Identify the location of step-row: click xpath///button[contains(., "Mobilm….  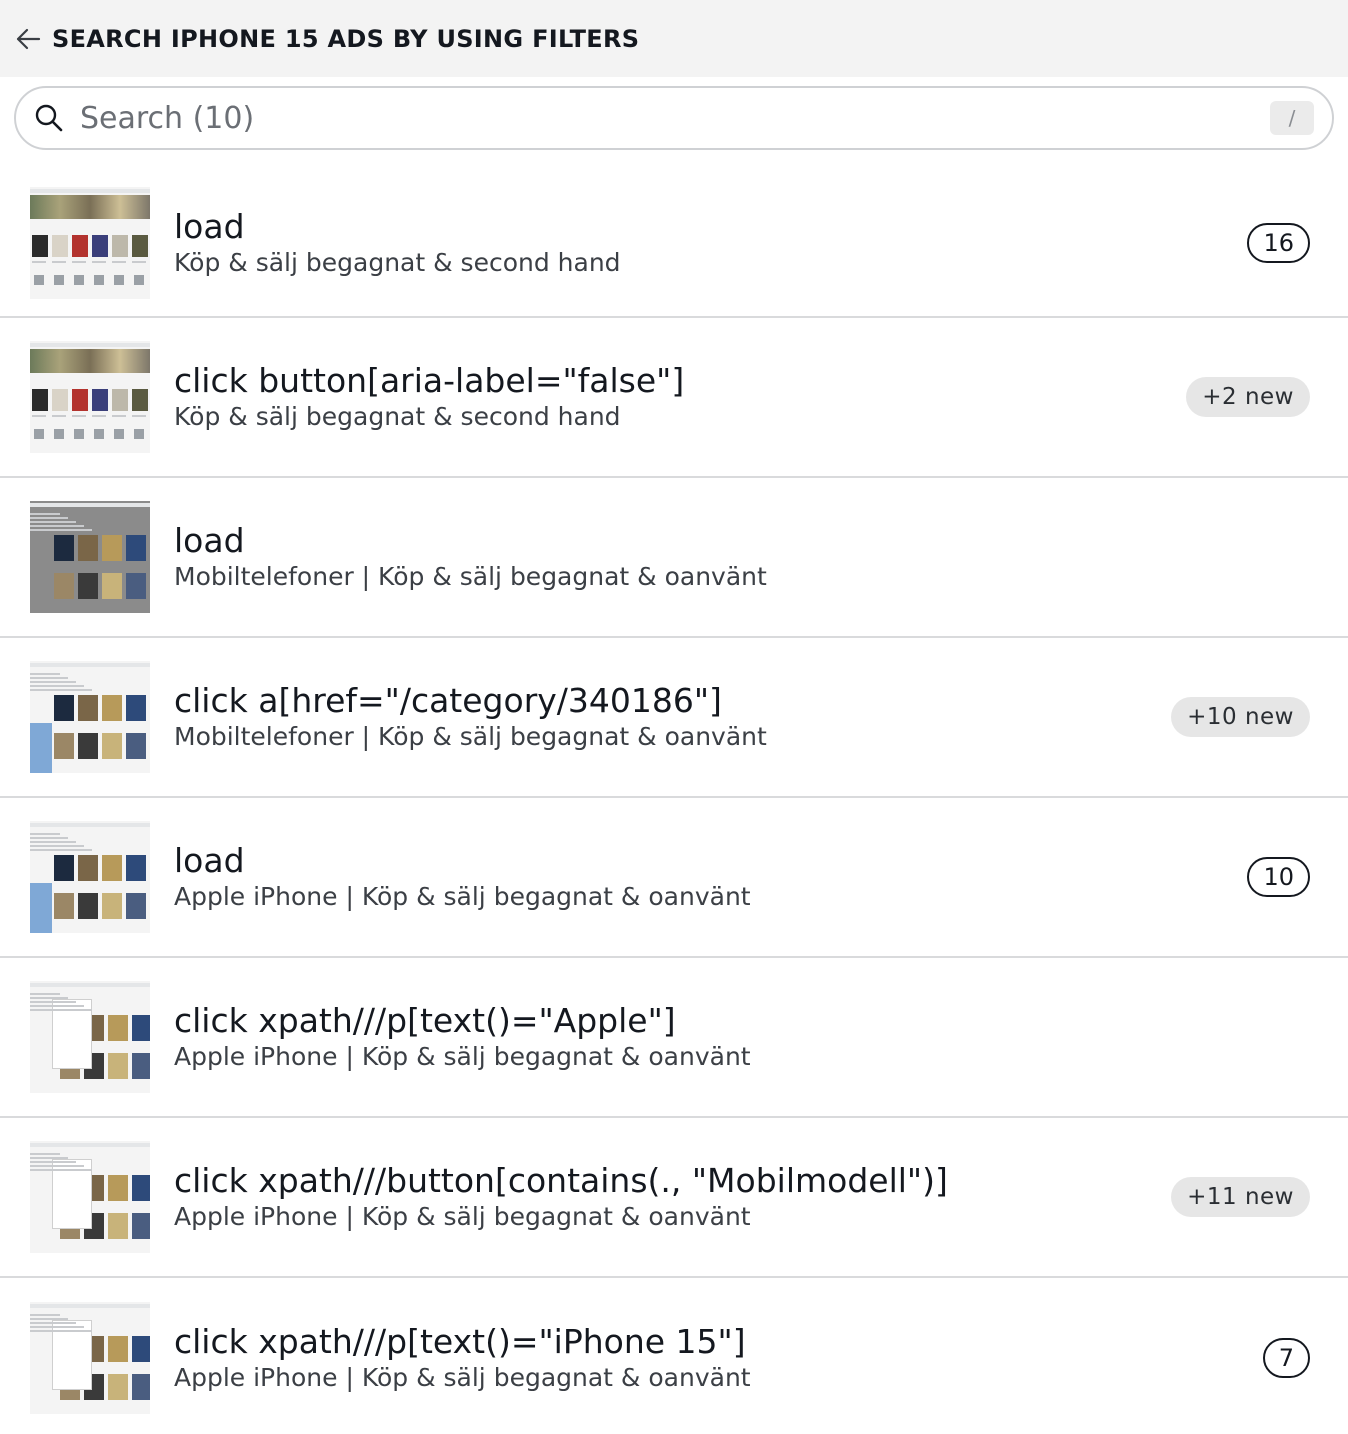
(674, 1198).